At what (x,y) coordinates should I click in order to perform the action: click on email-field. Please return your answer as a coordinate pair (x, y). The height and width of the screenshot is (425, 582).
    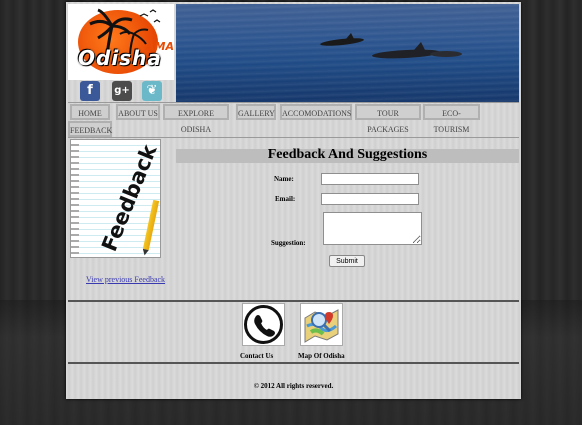
    Looking at the image, I should click on (370, 199).